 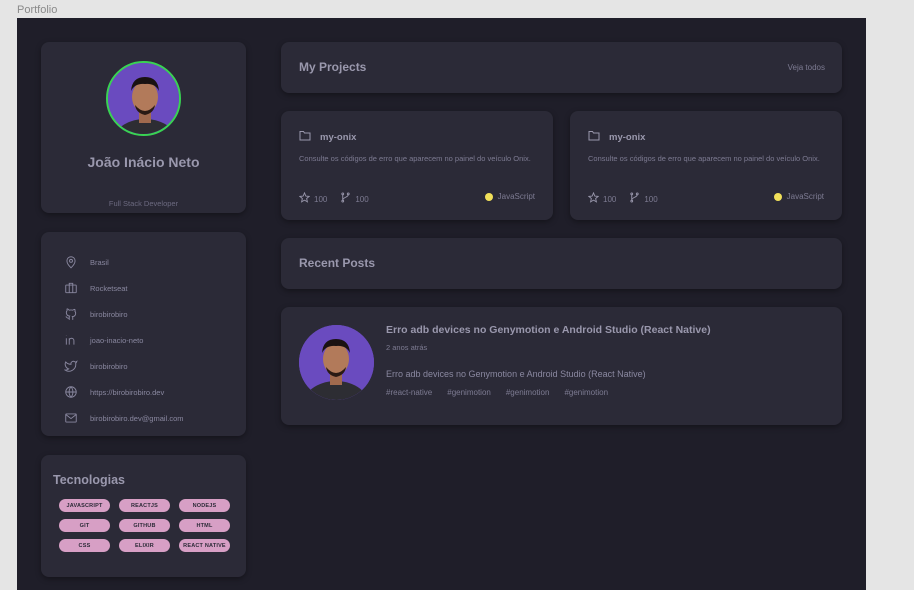 What do you see at coordinates (127, 392) in the screenshot?
I see `info-website-text: https://birobirobiro.dev` at bounding box center [127, 392].